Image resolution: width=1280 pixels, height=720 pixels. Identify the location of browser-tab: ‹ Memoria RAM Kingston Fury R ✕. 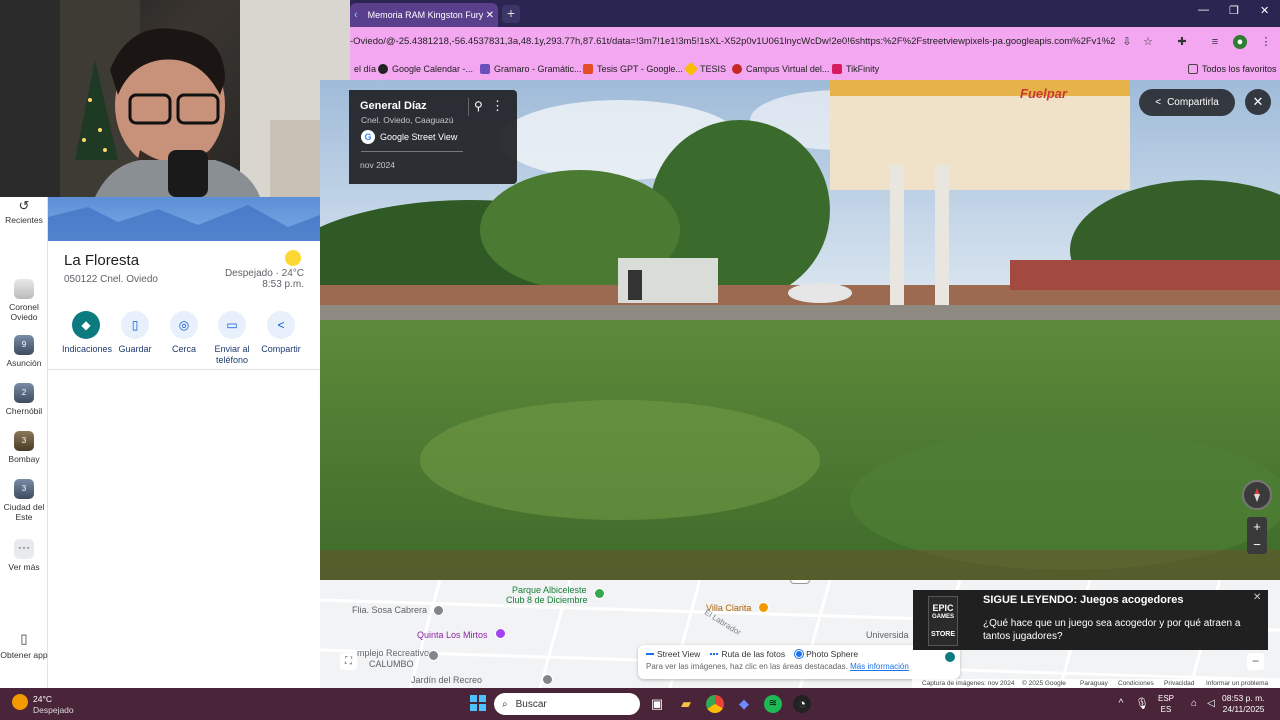
(424, 15).